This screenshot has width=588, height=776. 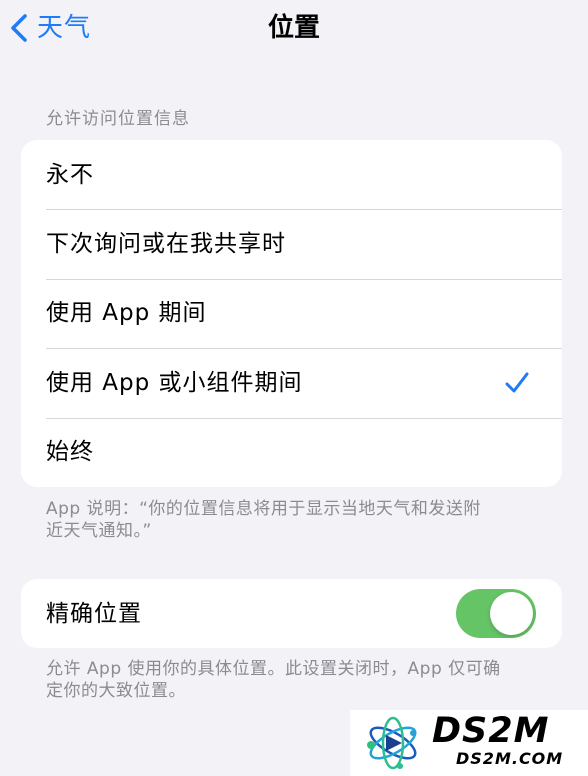 I want to click on precise-location-label: 精确位置, so click(x=94, y=614).